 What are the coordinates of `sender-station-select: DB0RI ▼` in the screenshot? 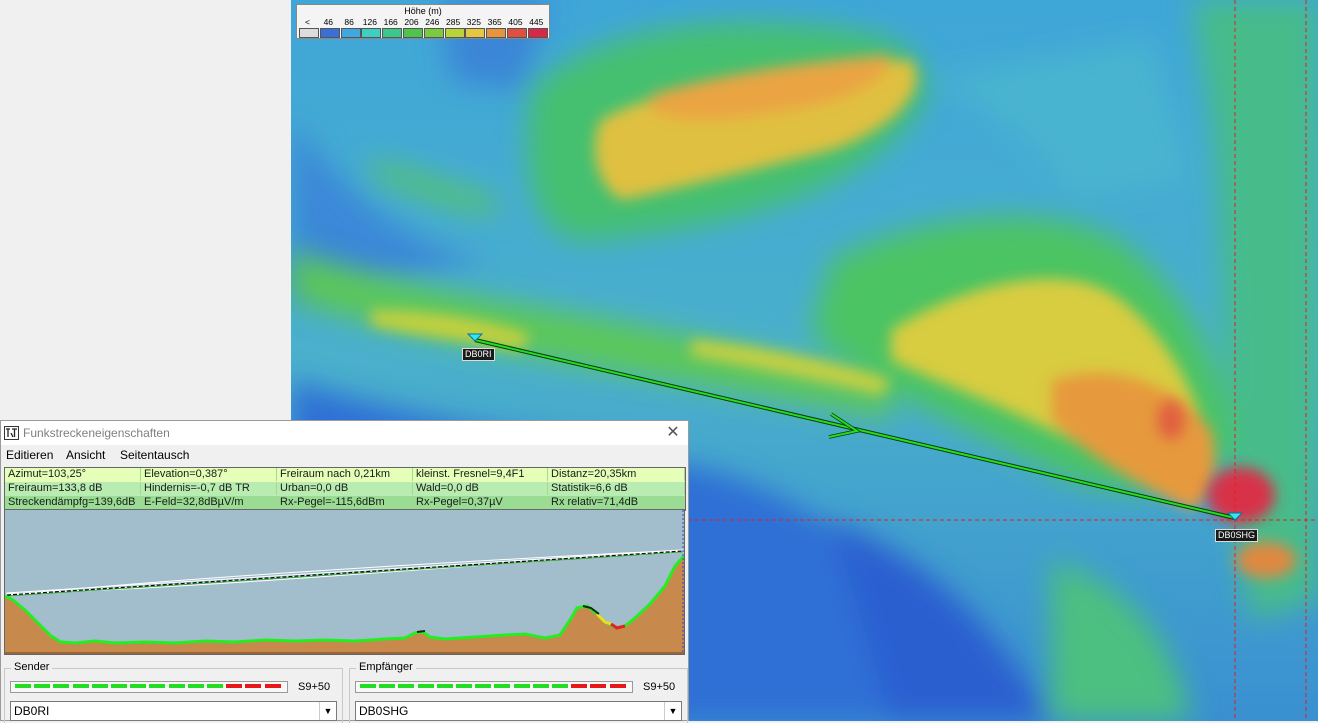 It's located at (173, 711).